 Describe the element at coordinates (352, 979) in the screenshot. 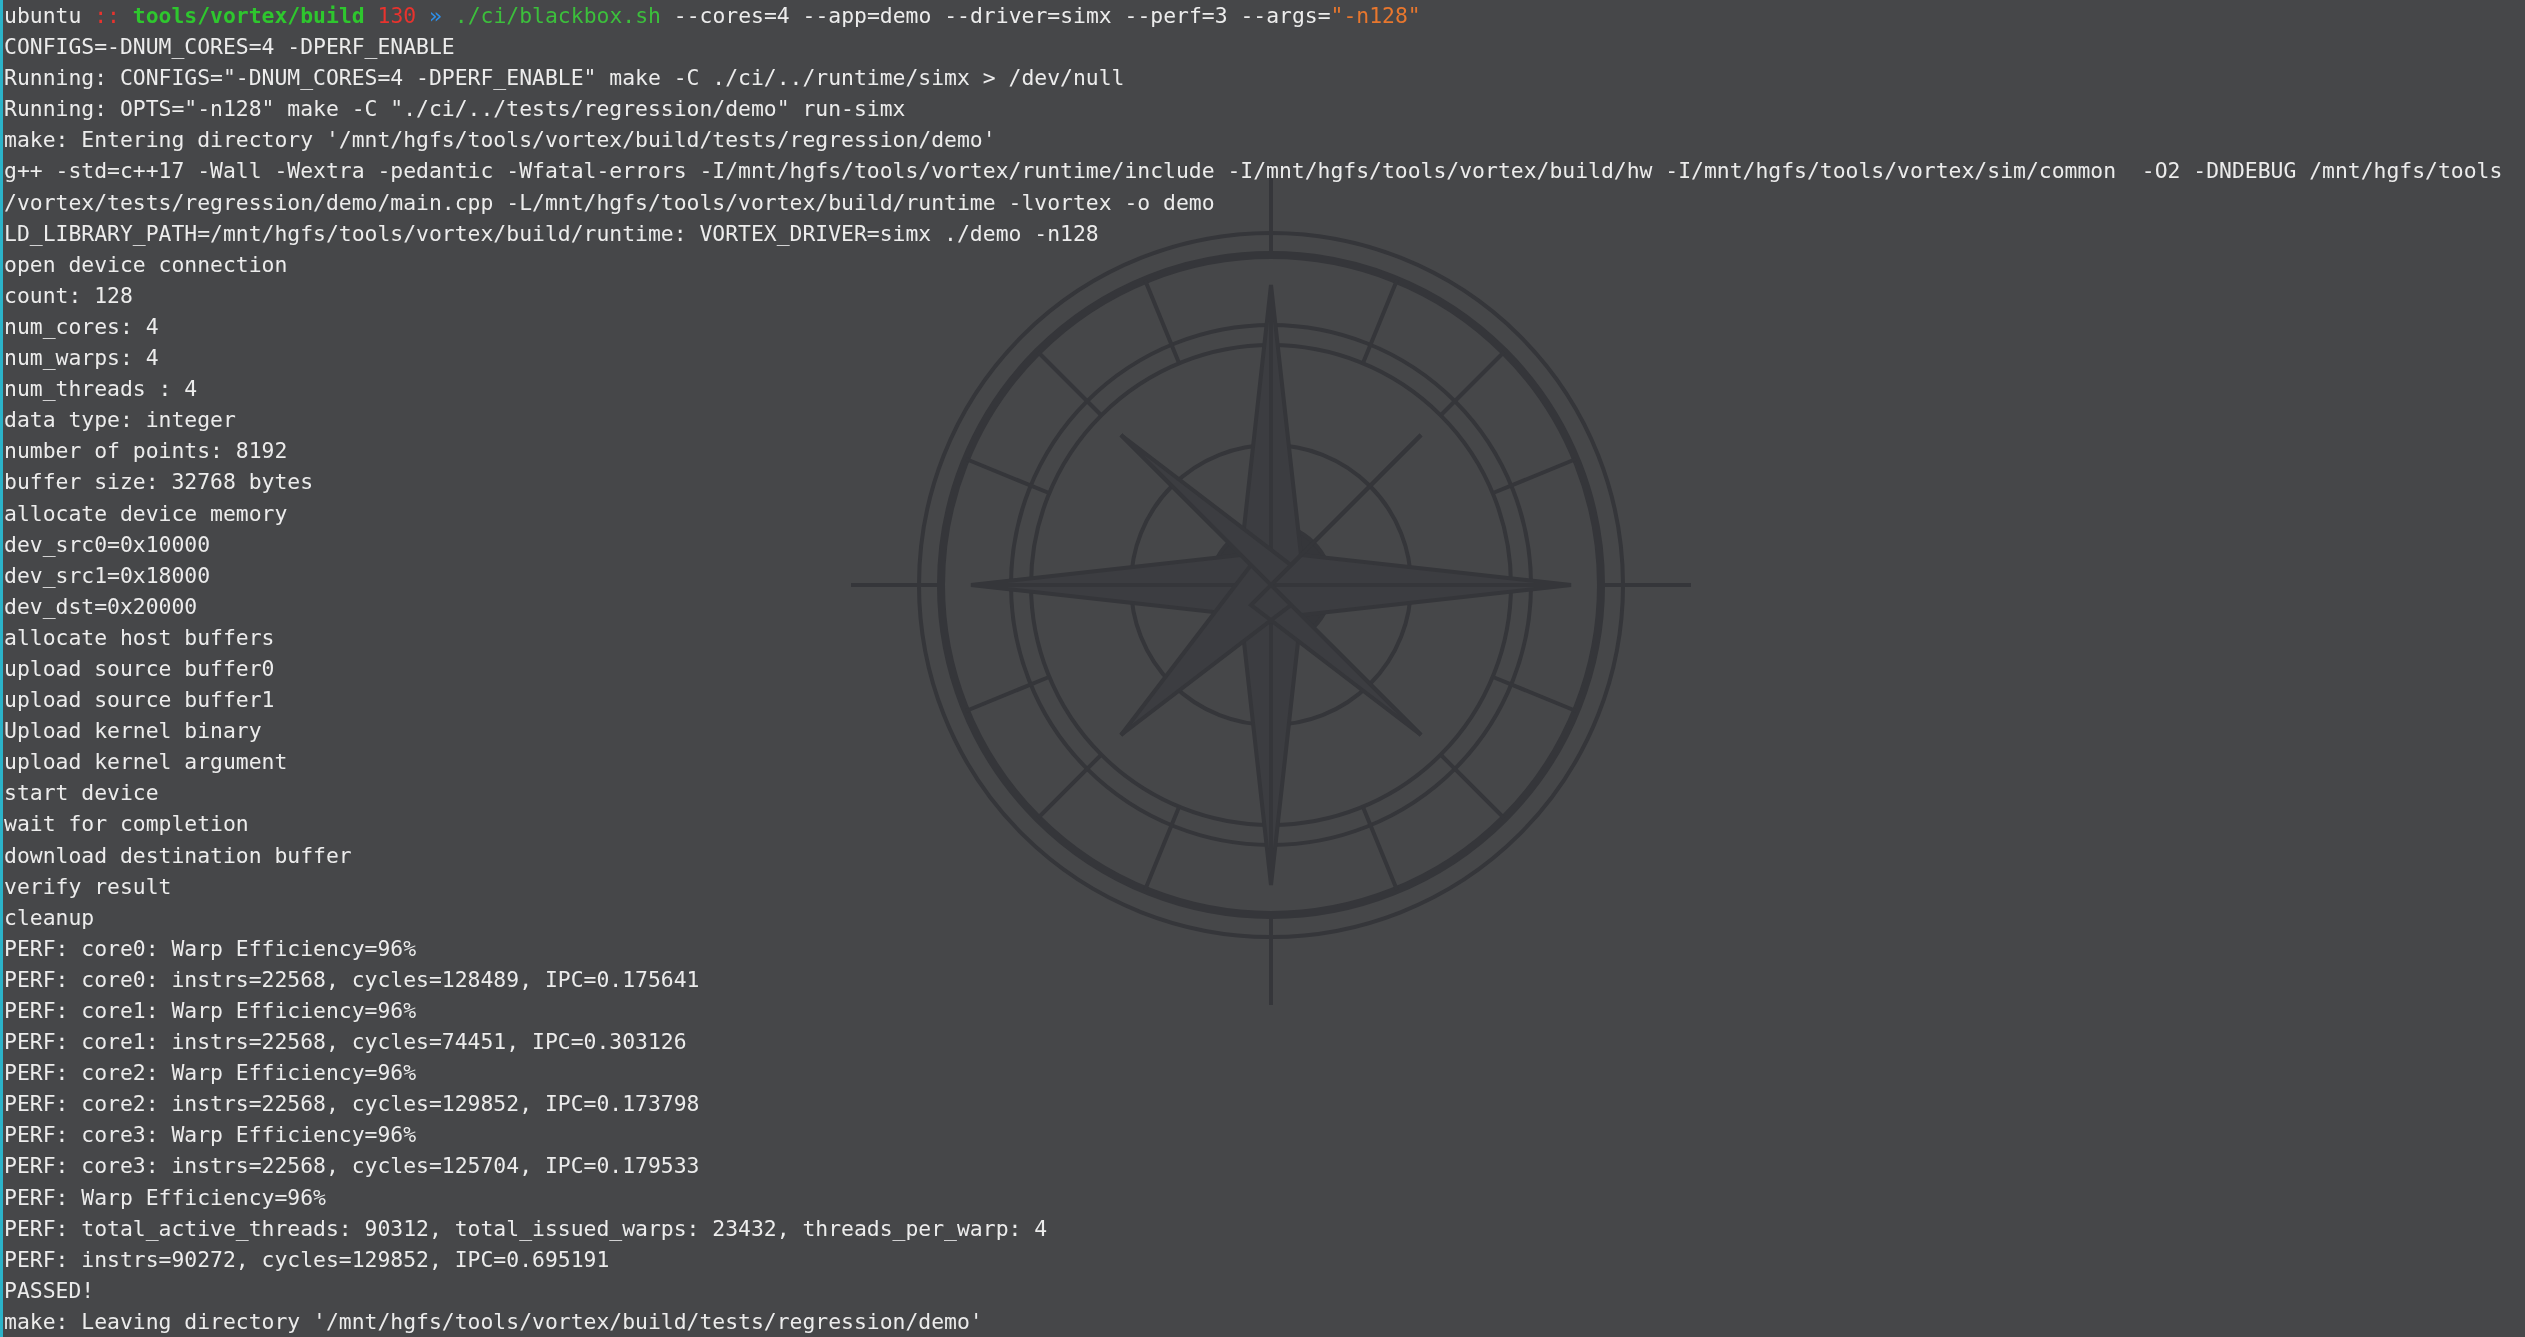

I see `output-line: PERF: core0: instrs=22568, cycles=128489, IPC=0.175641` at that location.